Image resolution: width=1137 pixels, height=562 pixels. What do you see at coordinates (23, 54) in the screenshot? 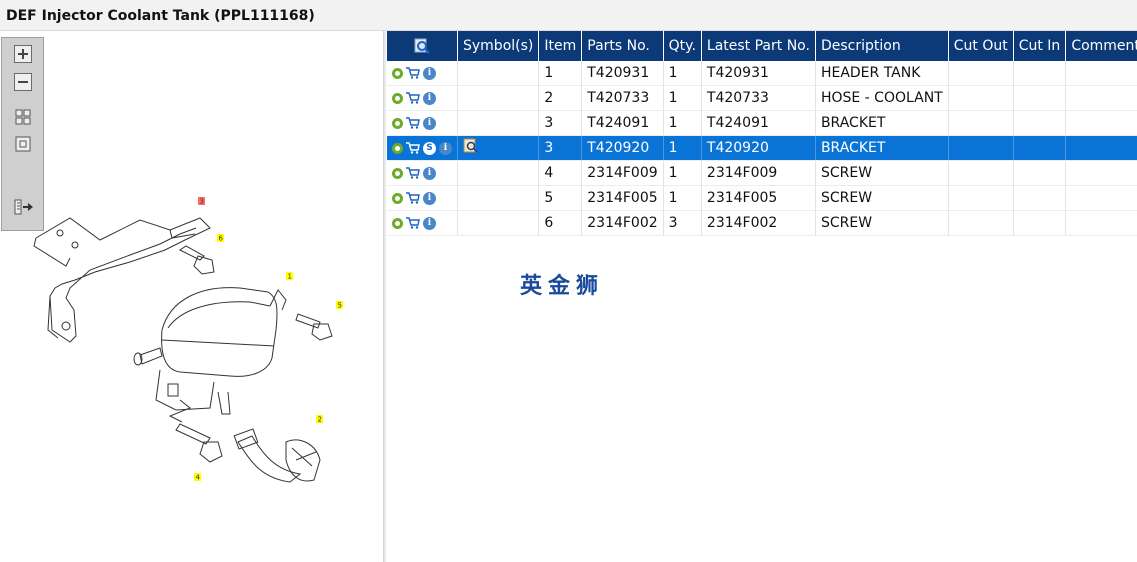
I see `zoom-in-button` at bounding box center [23, 54].